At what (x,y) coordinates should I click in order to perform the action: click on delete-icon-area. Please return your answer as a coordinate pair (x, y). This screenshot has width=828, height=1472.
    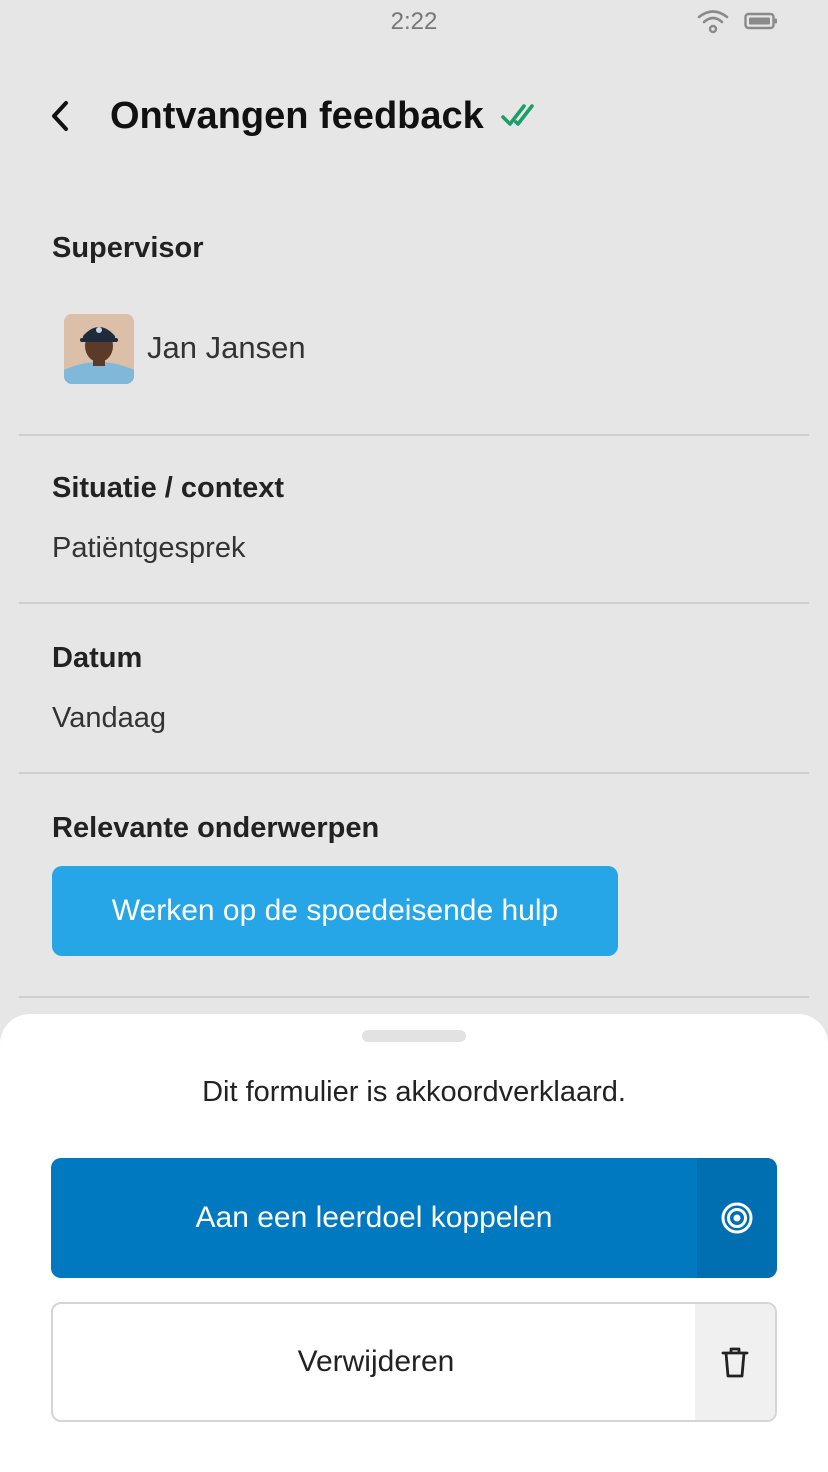
    Looking at the image, I should click on (735, 1362).